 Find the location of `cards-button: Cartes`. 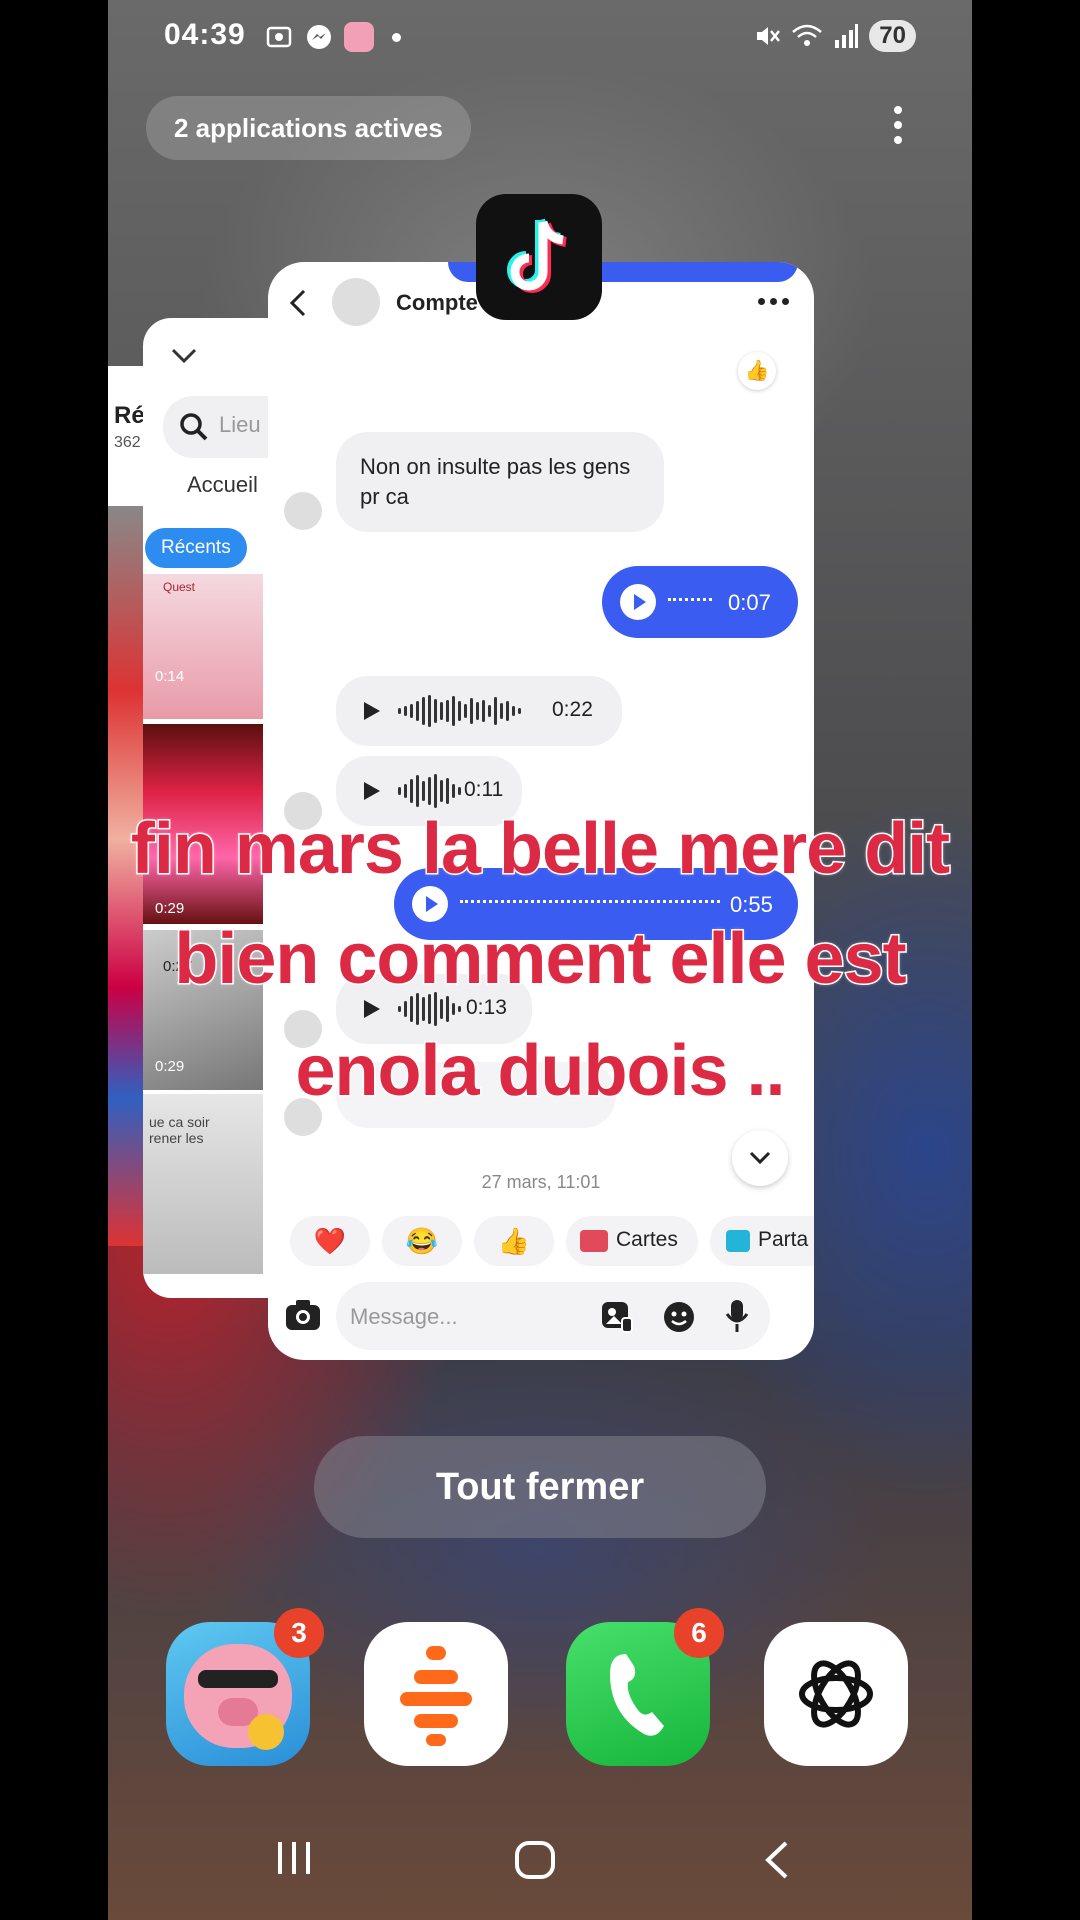

cards-button: Cartes is located at coordinates (632, 1241).